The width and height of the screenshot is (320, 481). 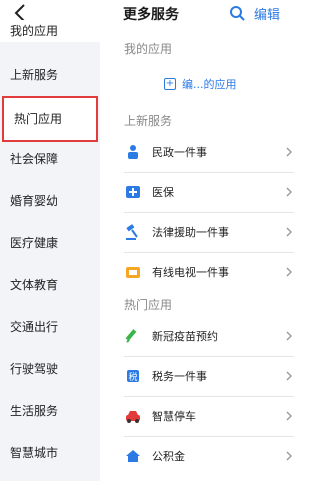 What do you see at coordinates (133, 272) in the screenshot?
I see `tv-icon` at bounding box center [133, 272].